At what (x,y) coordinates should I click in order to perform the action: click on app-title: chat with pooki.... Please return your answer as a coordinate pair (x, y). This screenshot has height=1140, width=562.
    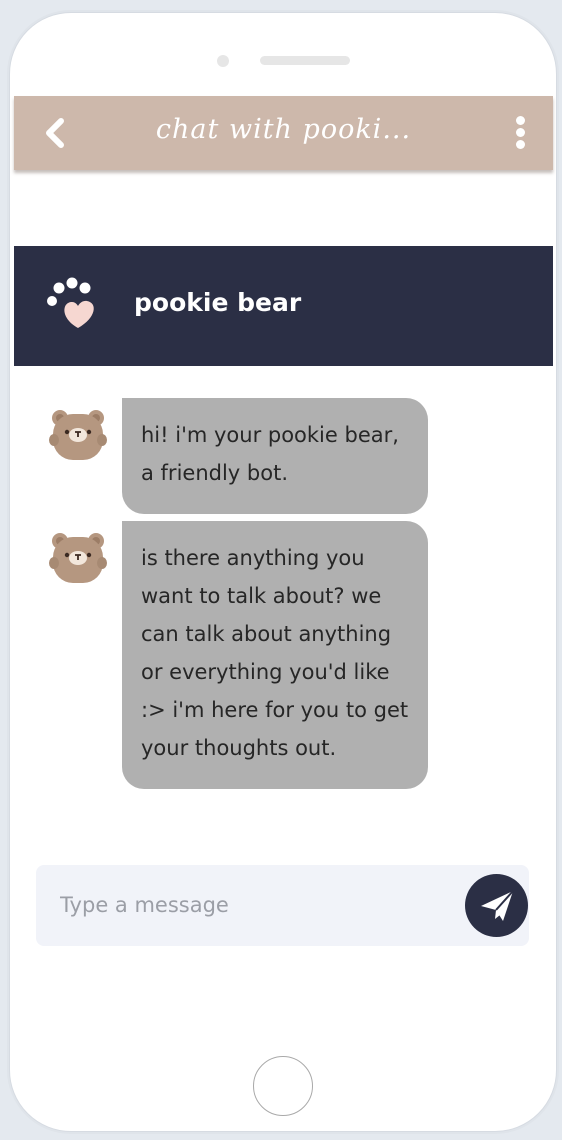
    Looking at the image, I should click on (283, 129).